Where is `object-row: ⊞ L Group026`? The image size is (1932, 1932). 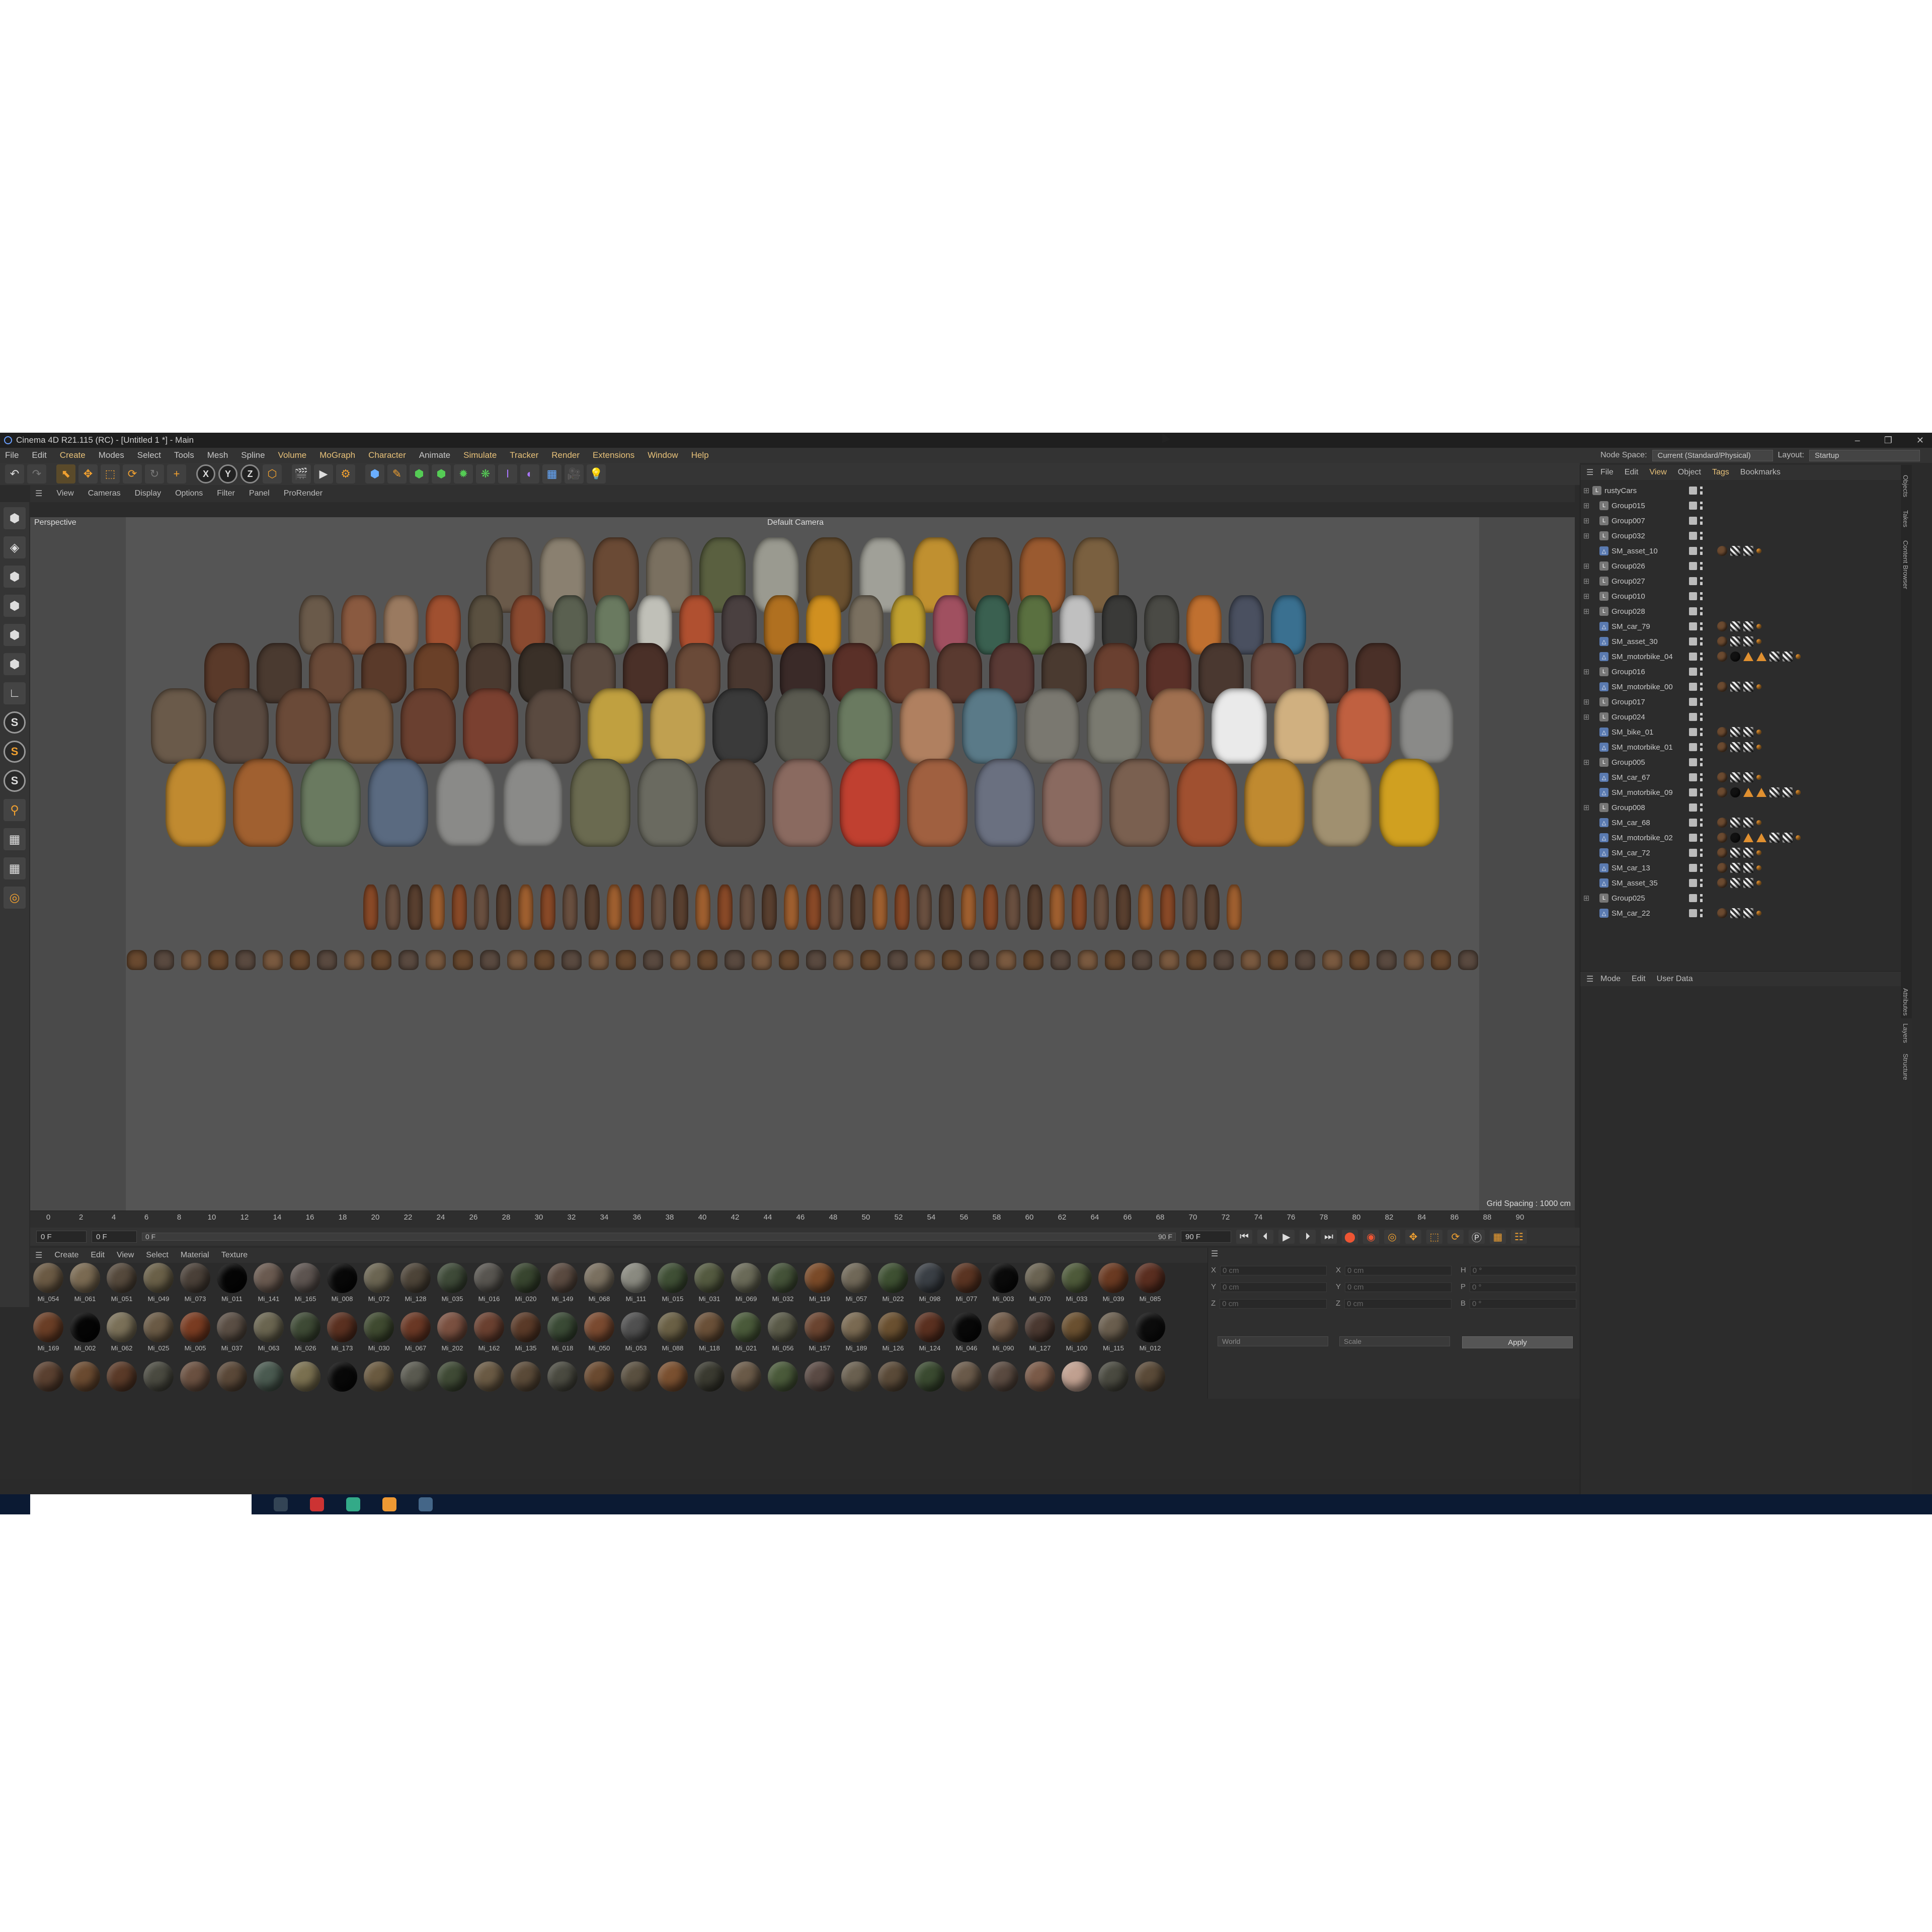
object-row: ⊞ L Group026 is located at coordinates (1741, 566).